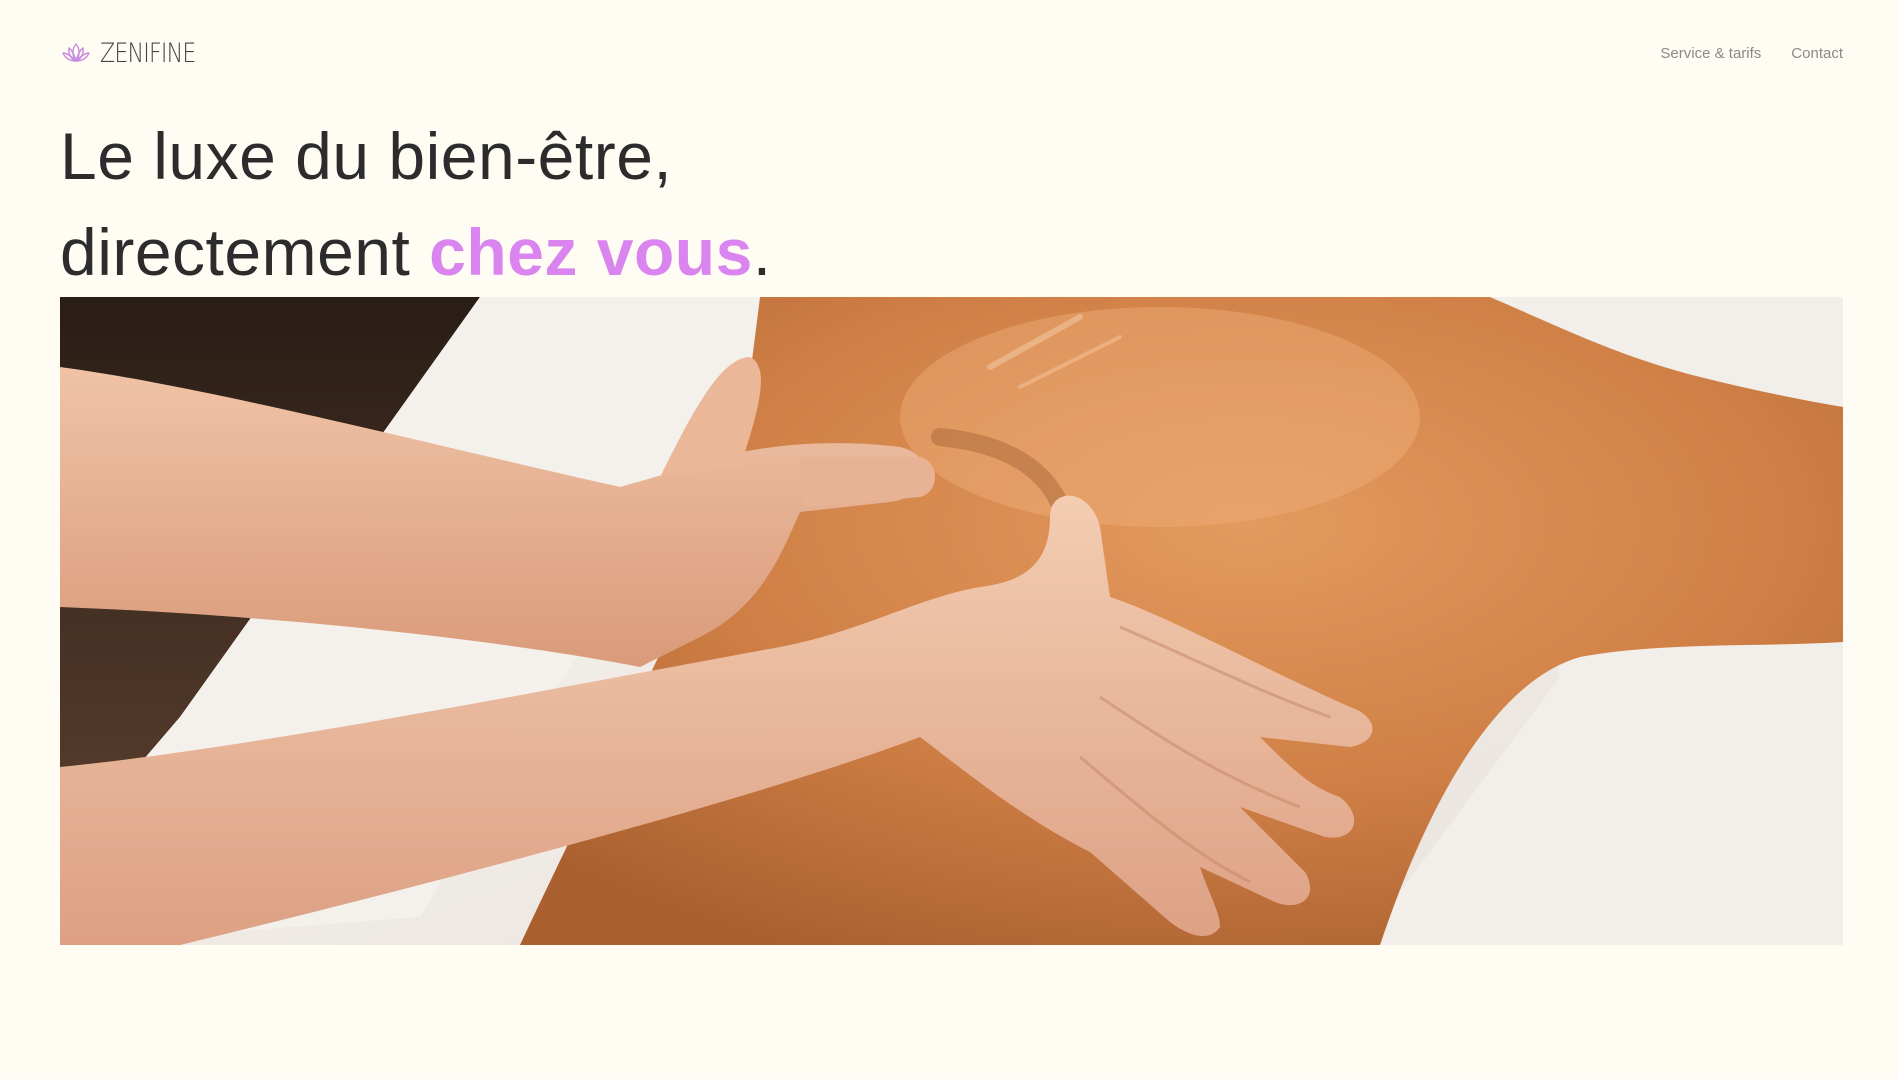 The image size is (1898, 1079). I want to click on logo-link: ZENIFINE, so click(138, 53).